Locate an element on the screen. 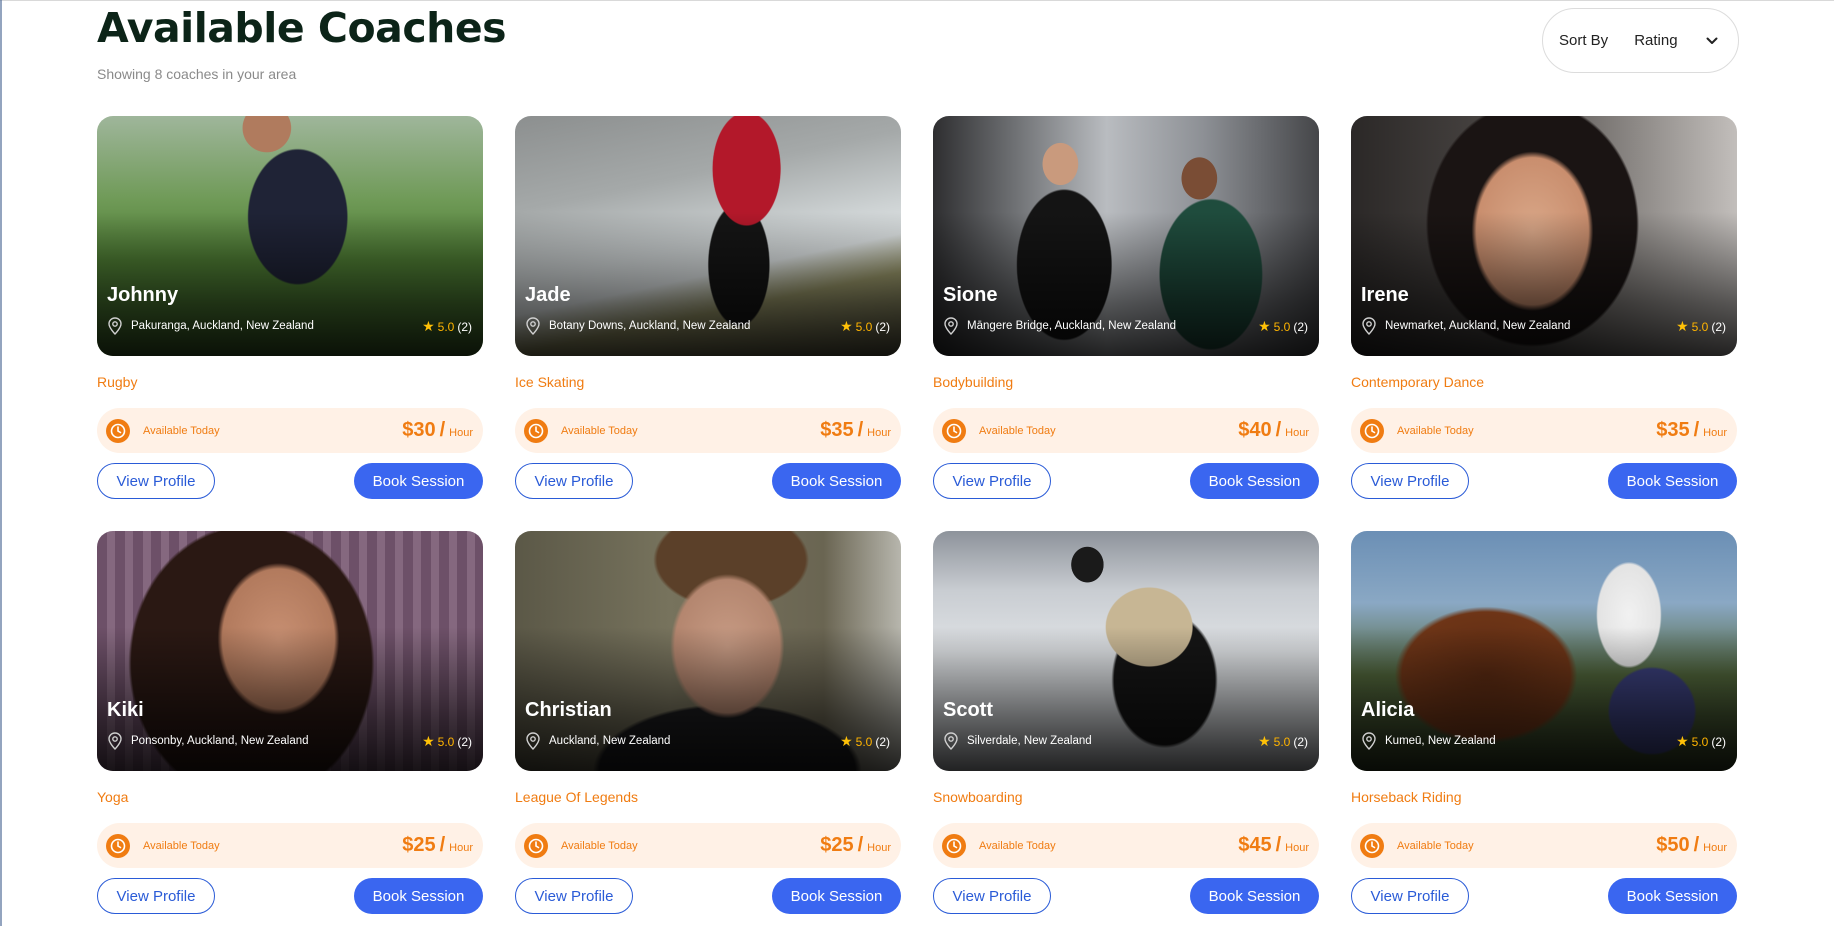  coach-name: Kiki is located at coordinates (125, 710).